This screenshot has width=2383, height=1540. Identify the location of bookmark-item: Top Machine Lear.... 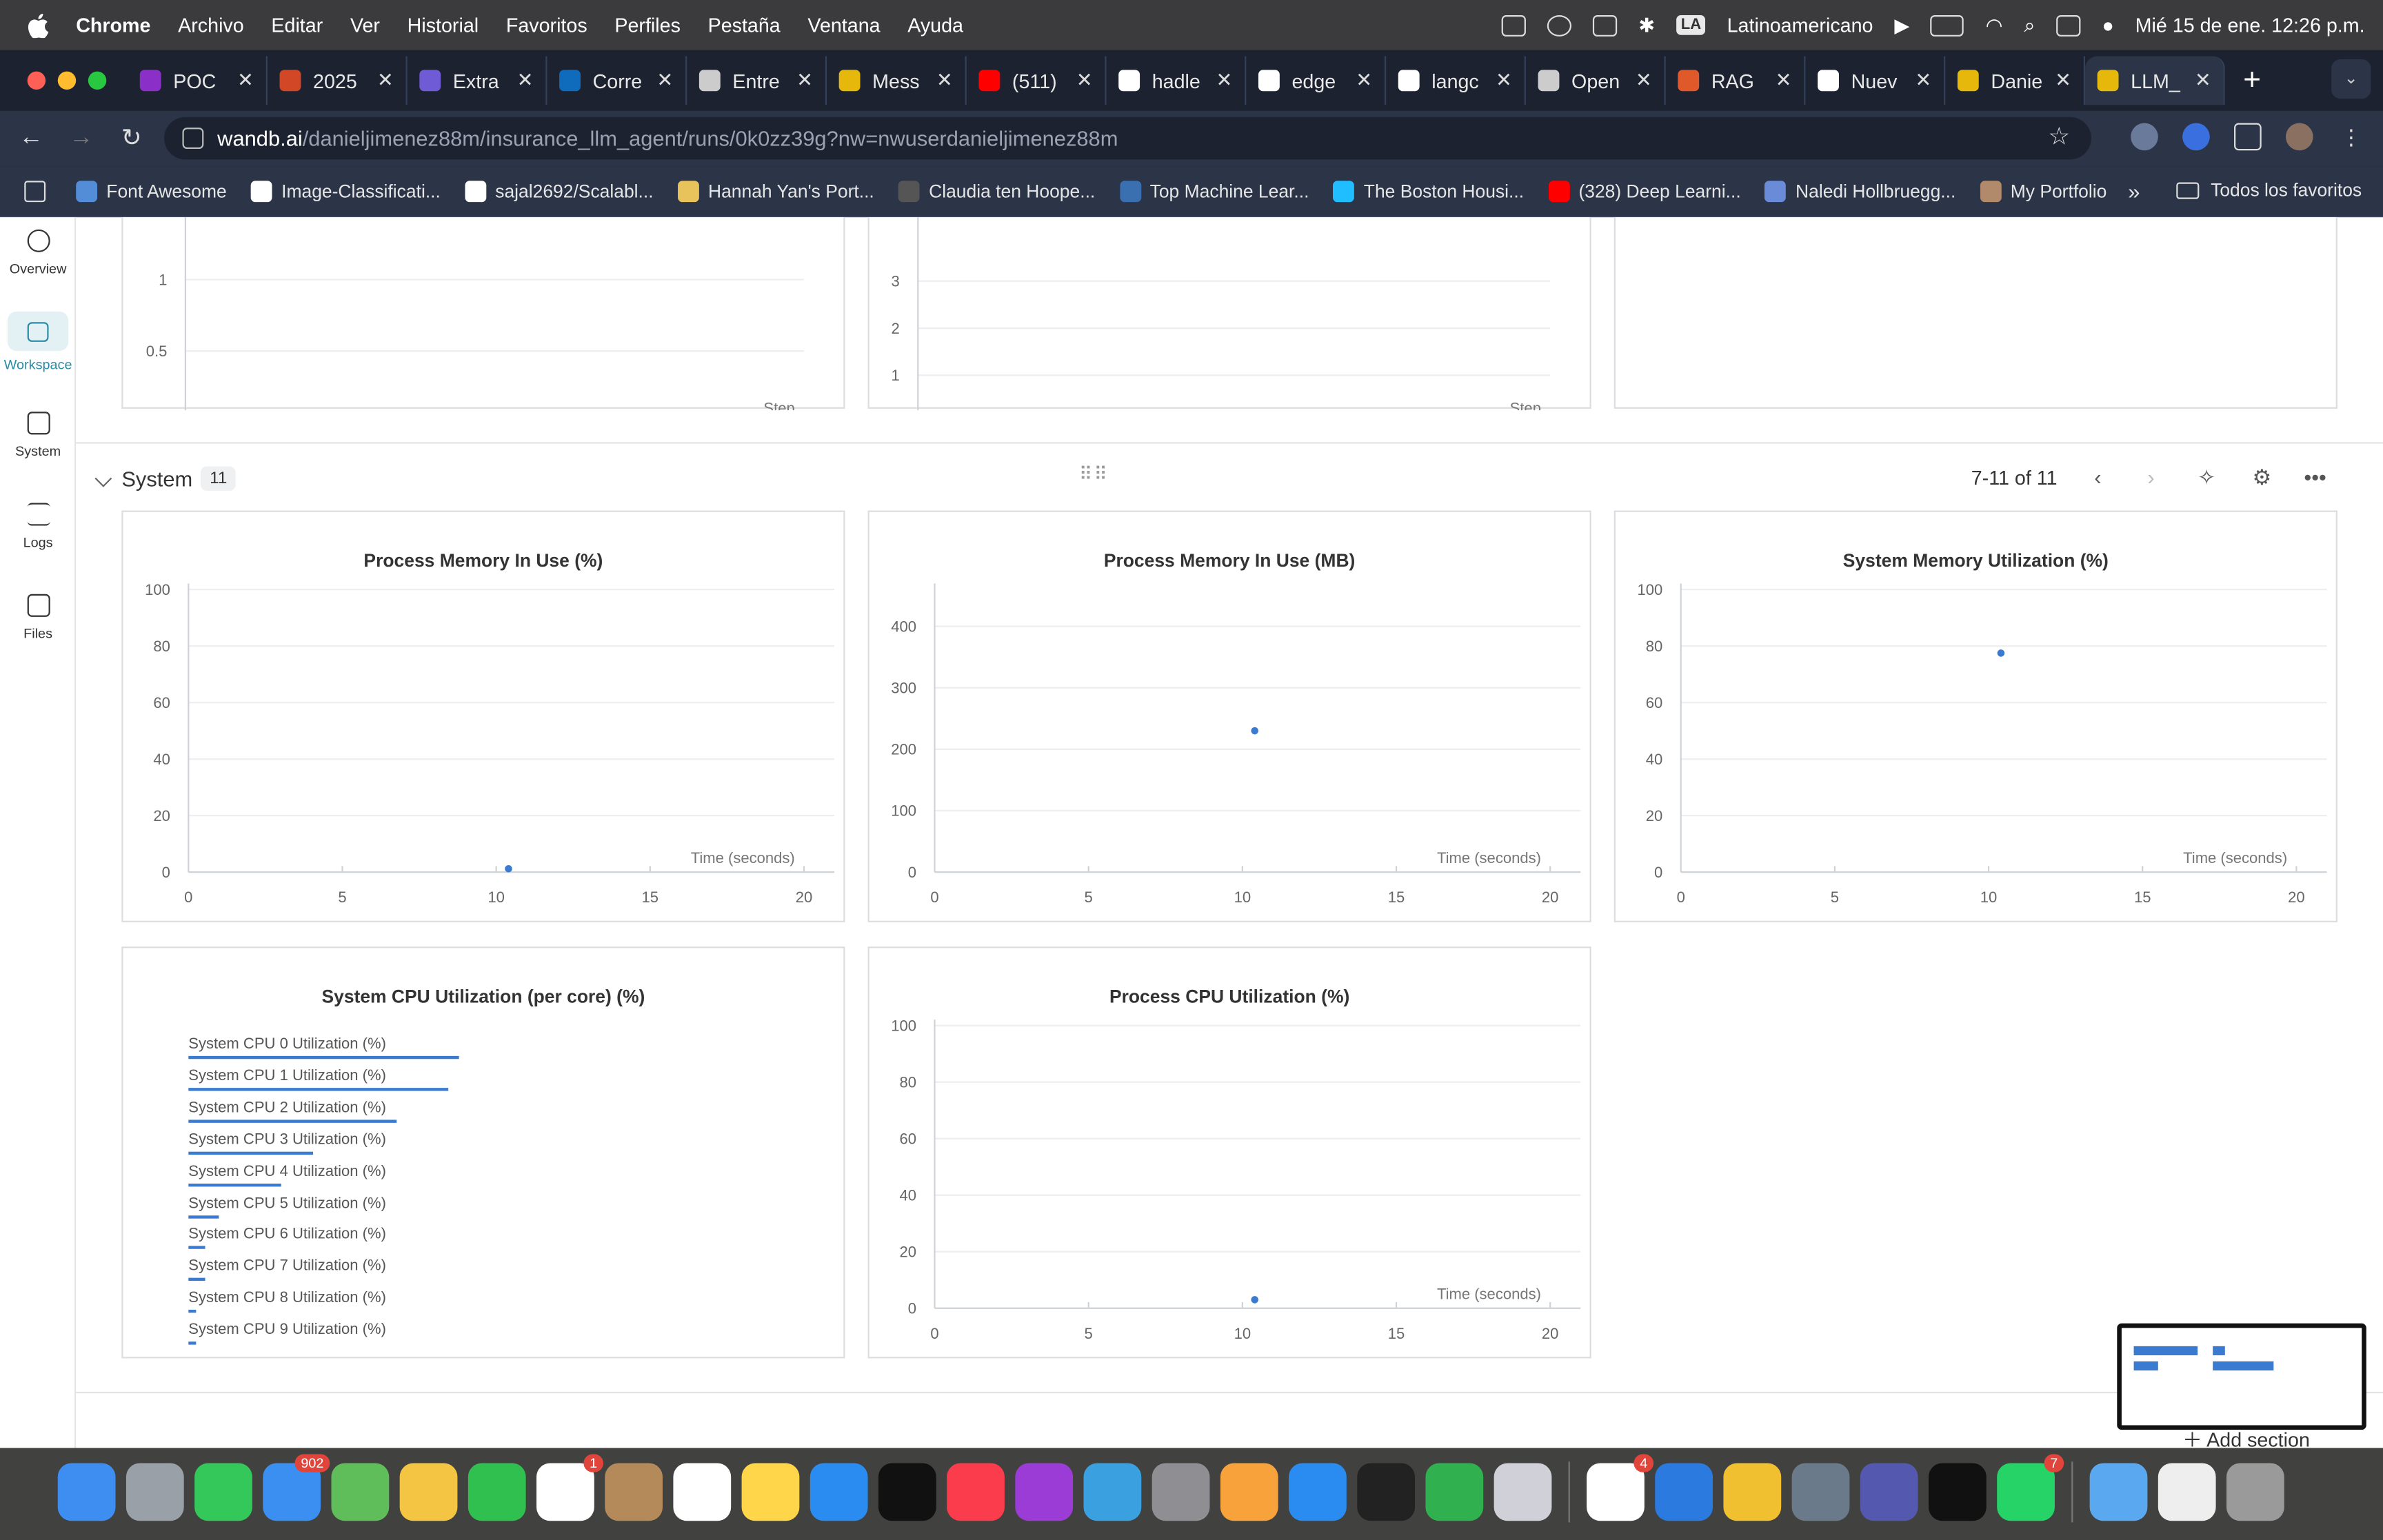
(1214, 191).